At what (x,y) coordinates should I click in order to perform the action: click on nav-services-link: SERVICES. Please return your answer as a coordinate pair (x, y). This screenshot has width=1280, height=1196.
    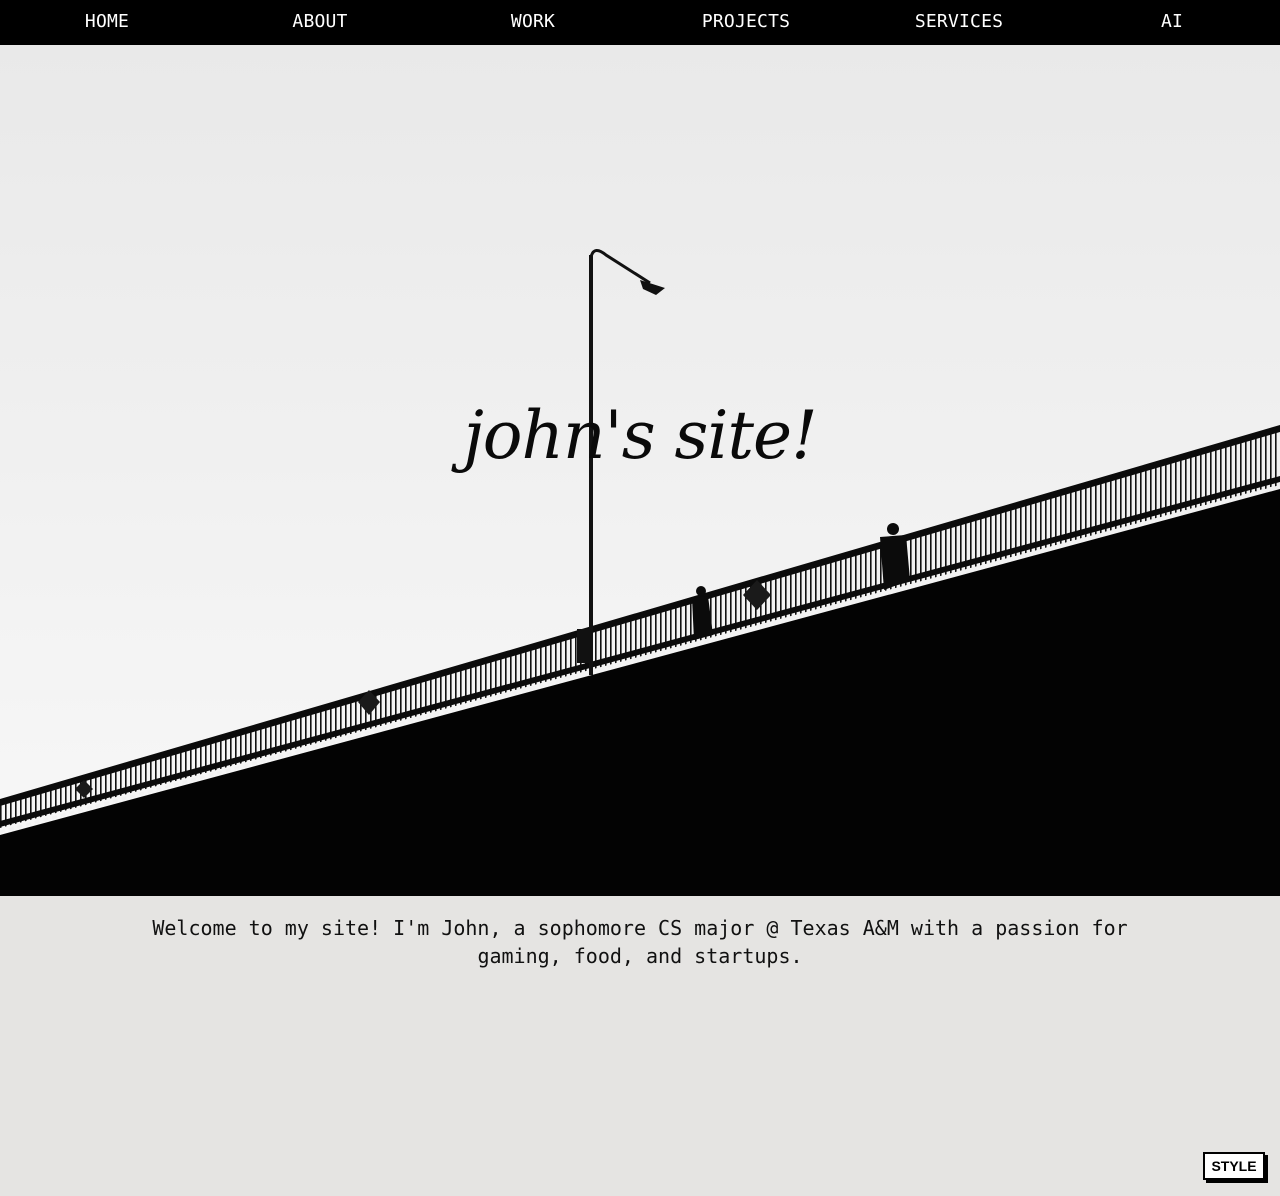
    Looking at the image, I should click on (959, 22).